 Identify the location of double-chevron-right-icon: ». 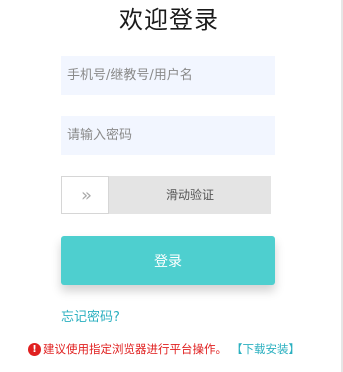
(86, 195).